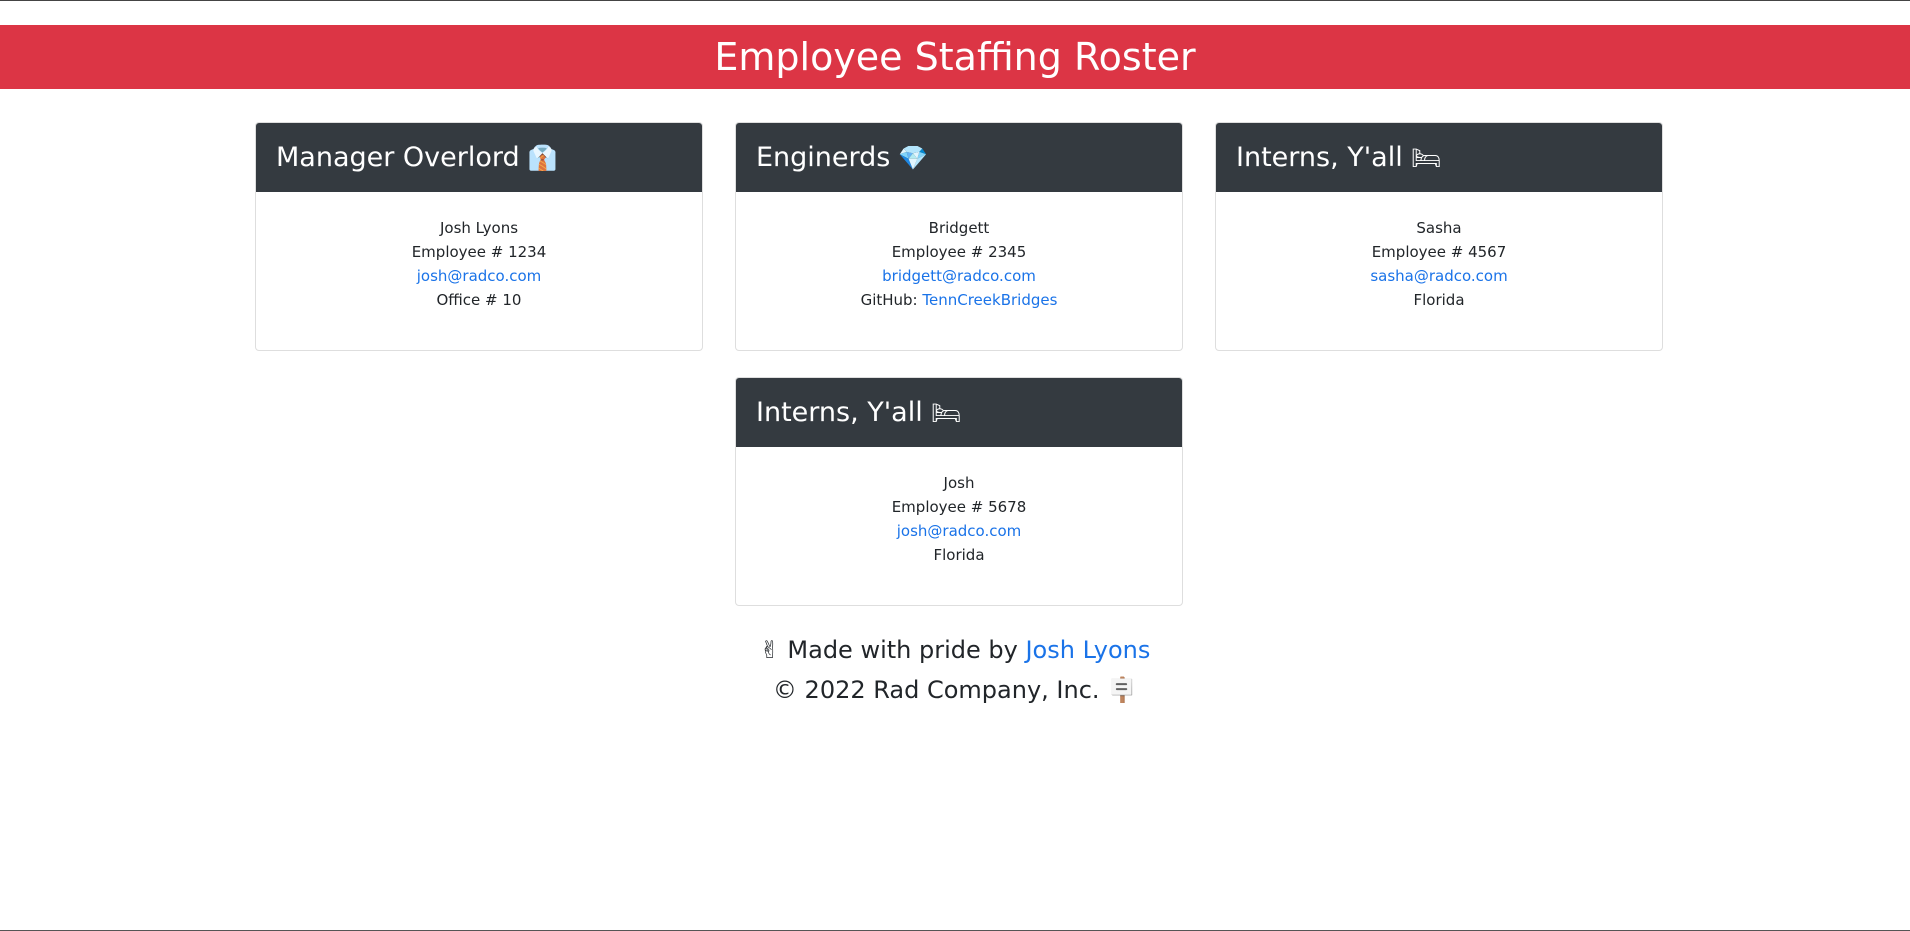  I want to click on employee-id: Employee # 4567, so click(1439, 252).